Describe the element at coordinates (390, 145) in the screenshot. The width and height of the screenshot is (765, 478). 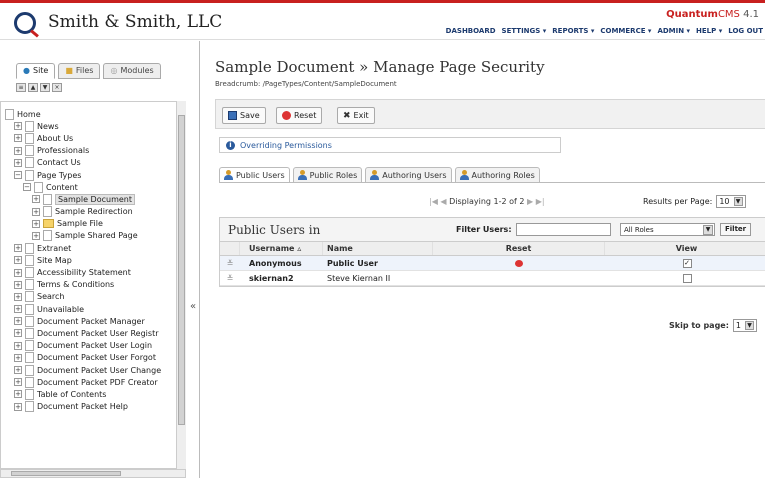
I see `override-permissions: i Overriding Permissions` at that location.